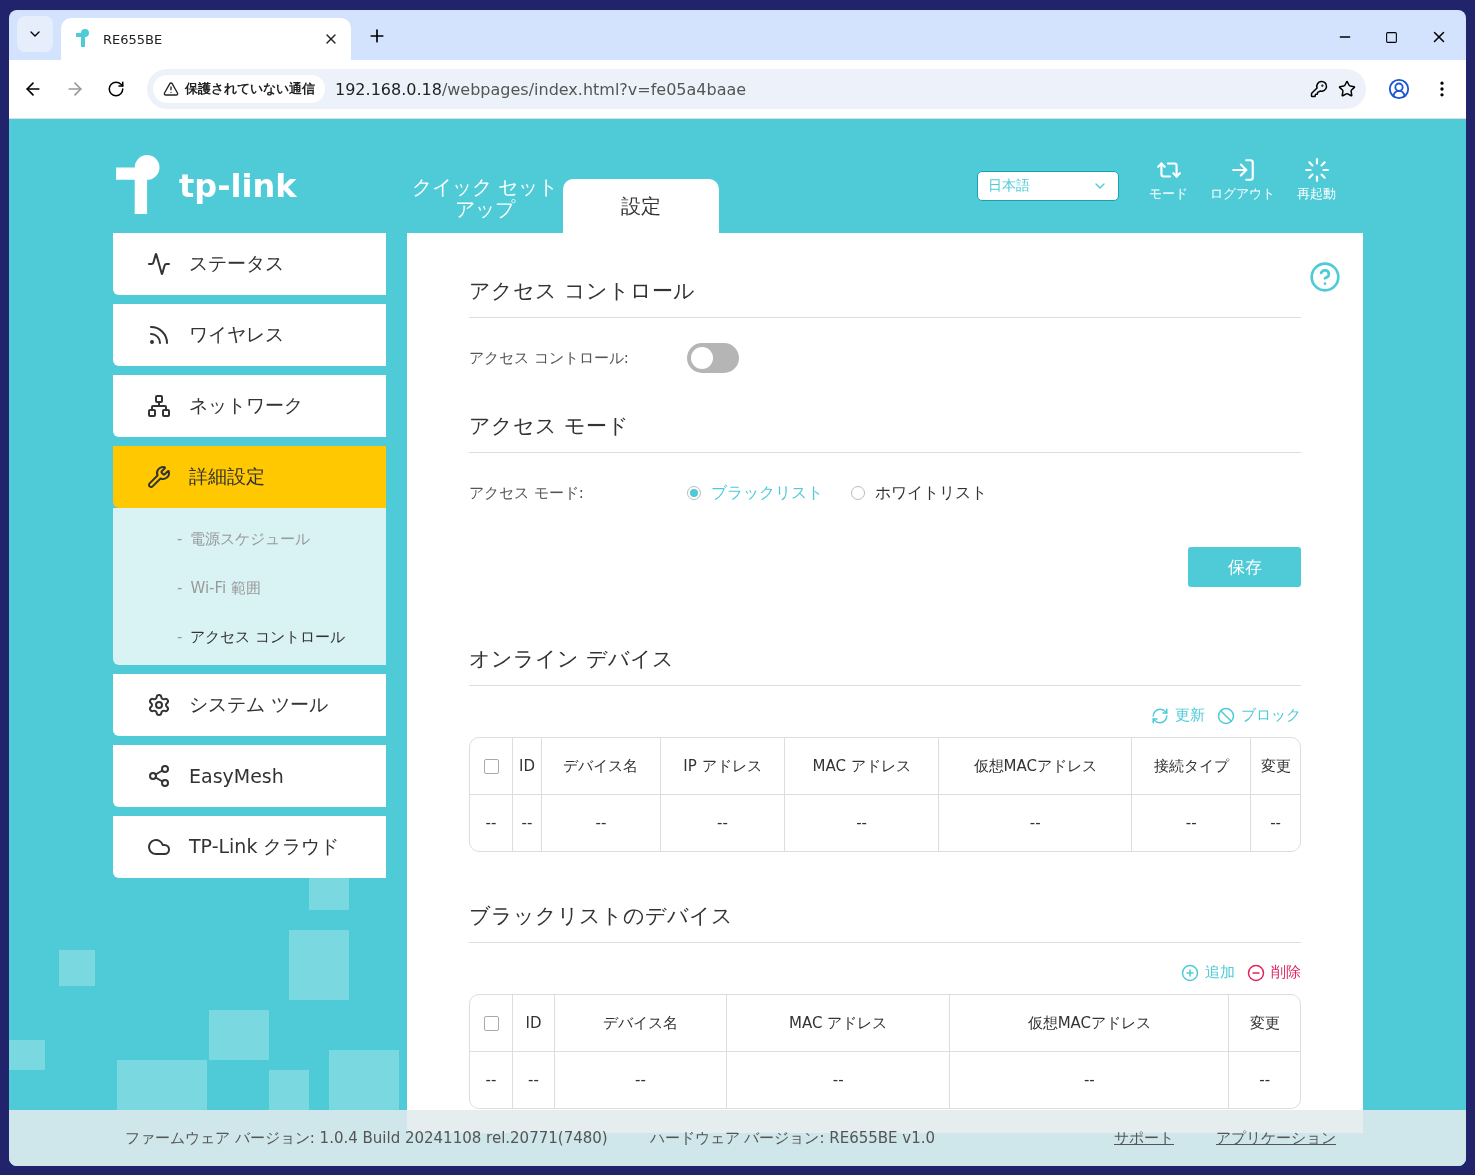 The width and height of the screenshot is (1475, 1175). Describe the element at coordinates (885, 658) in the screenshot. I see `section-title: オンライン デバイス` at that location.